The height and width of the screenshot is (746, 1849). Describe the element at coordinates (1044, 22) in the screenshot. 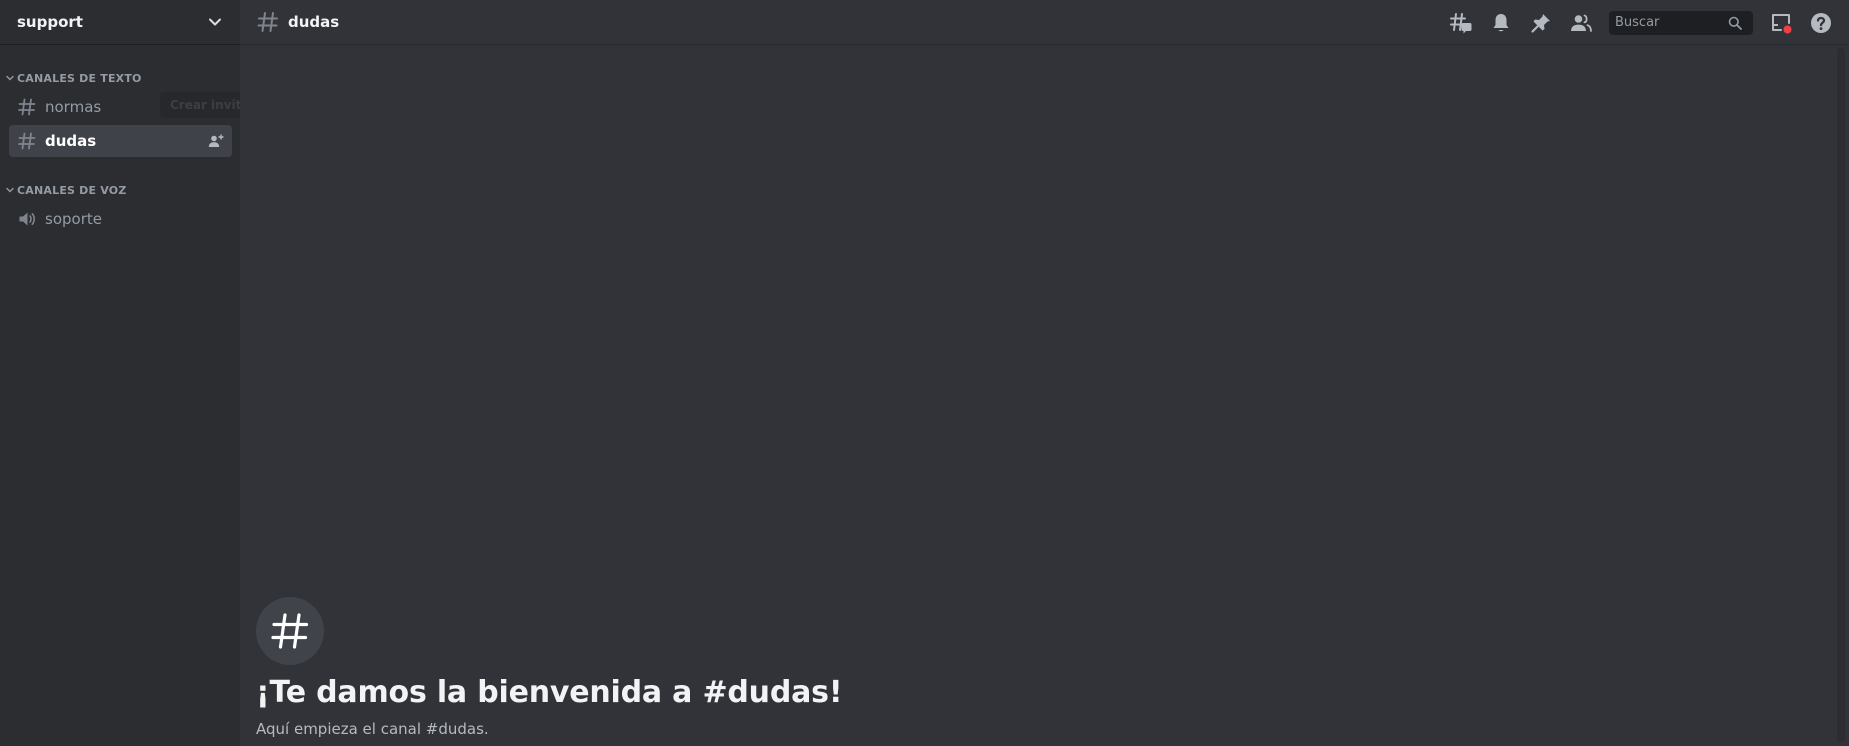

I see `channel-header: dudas` at that location.